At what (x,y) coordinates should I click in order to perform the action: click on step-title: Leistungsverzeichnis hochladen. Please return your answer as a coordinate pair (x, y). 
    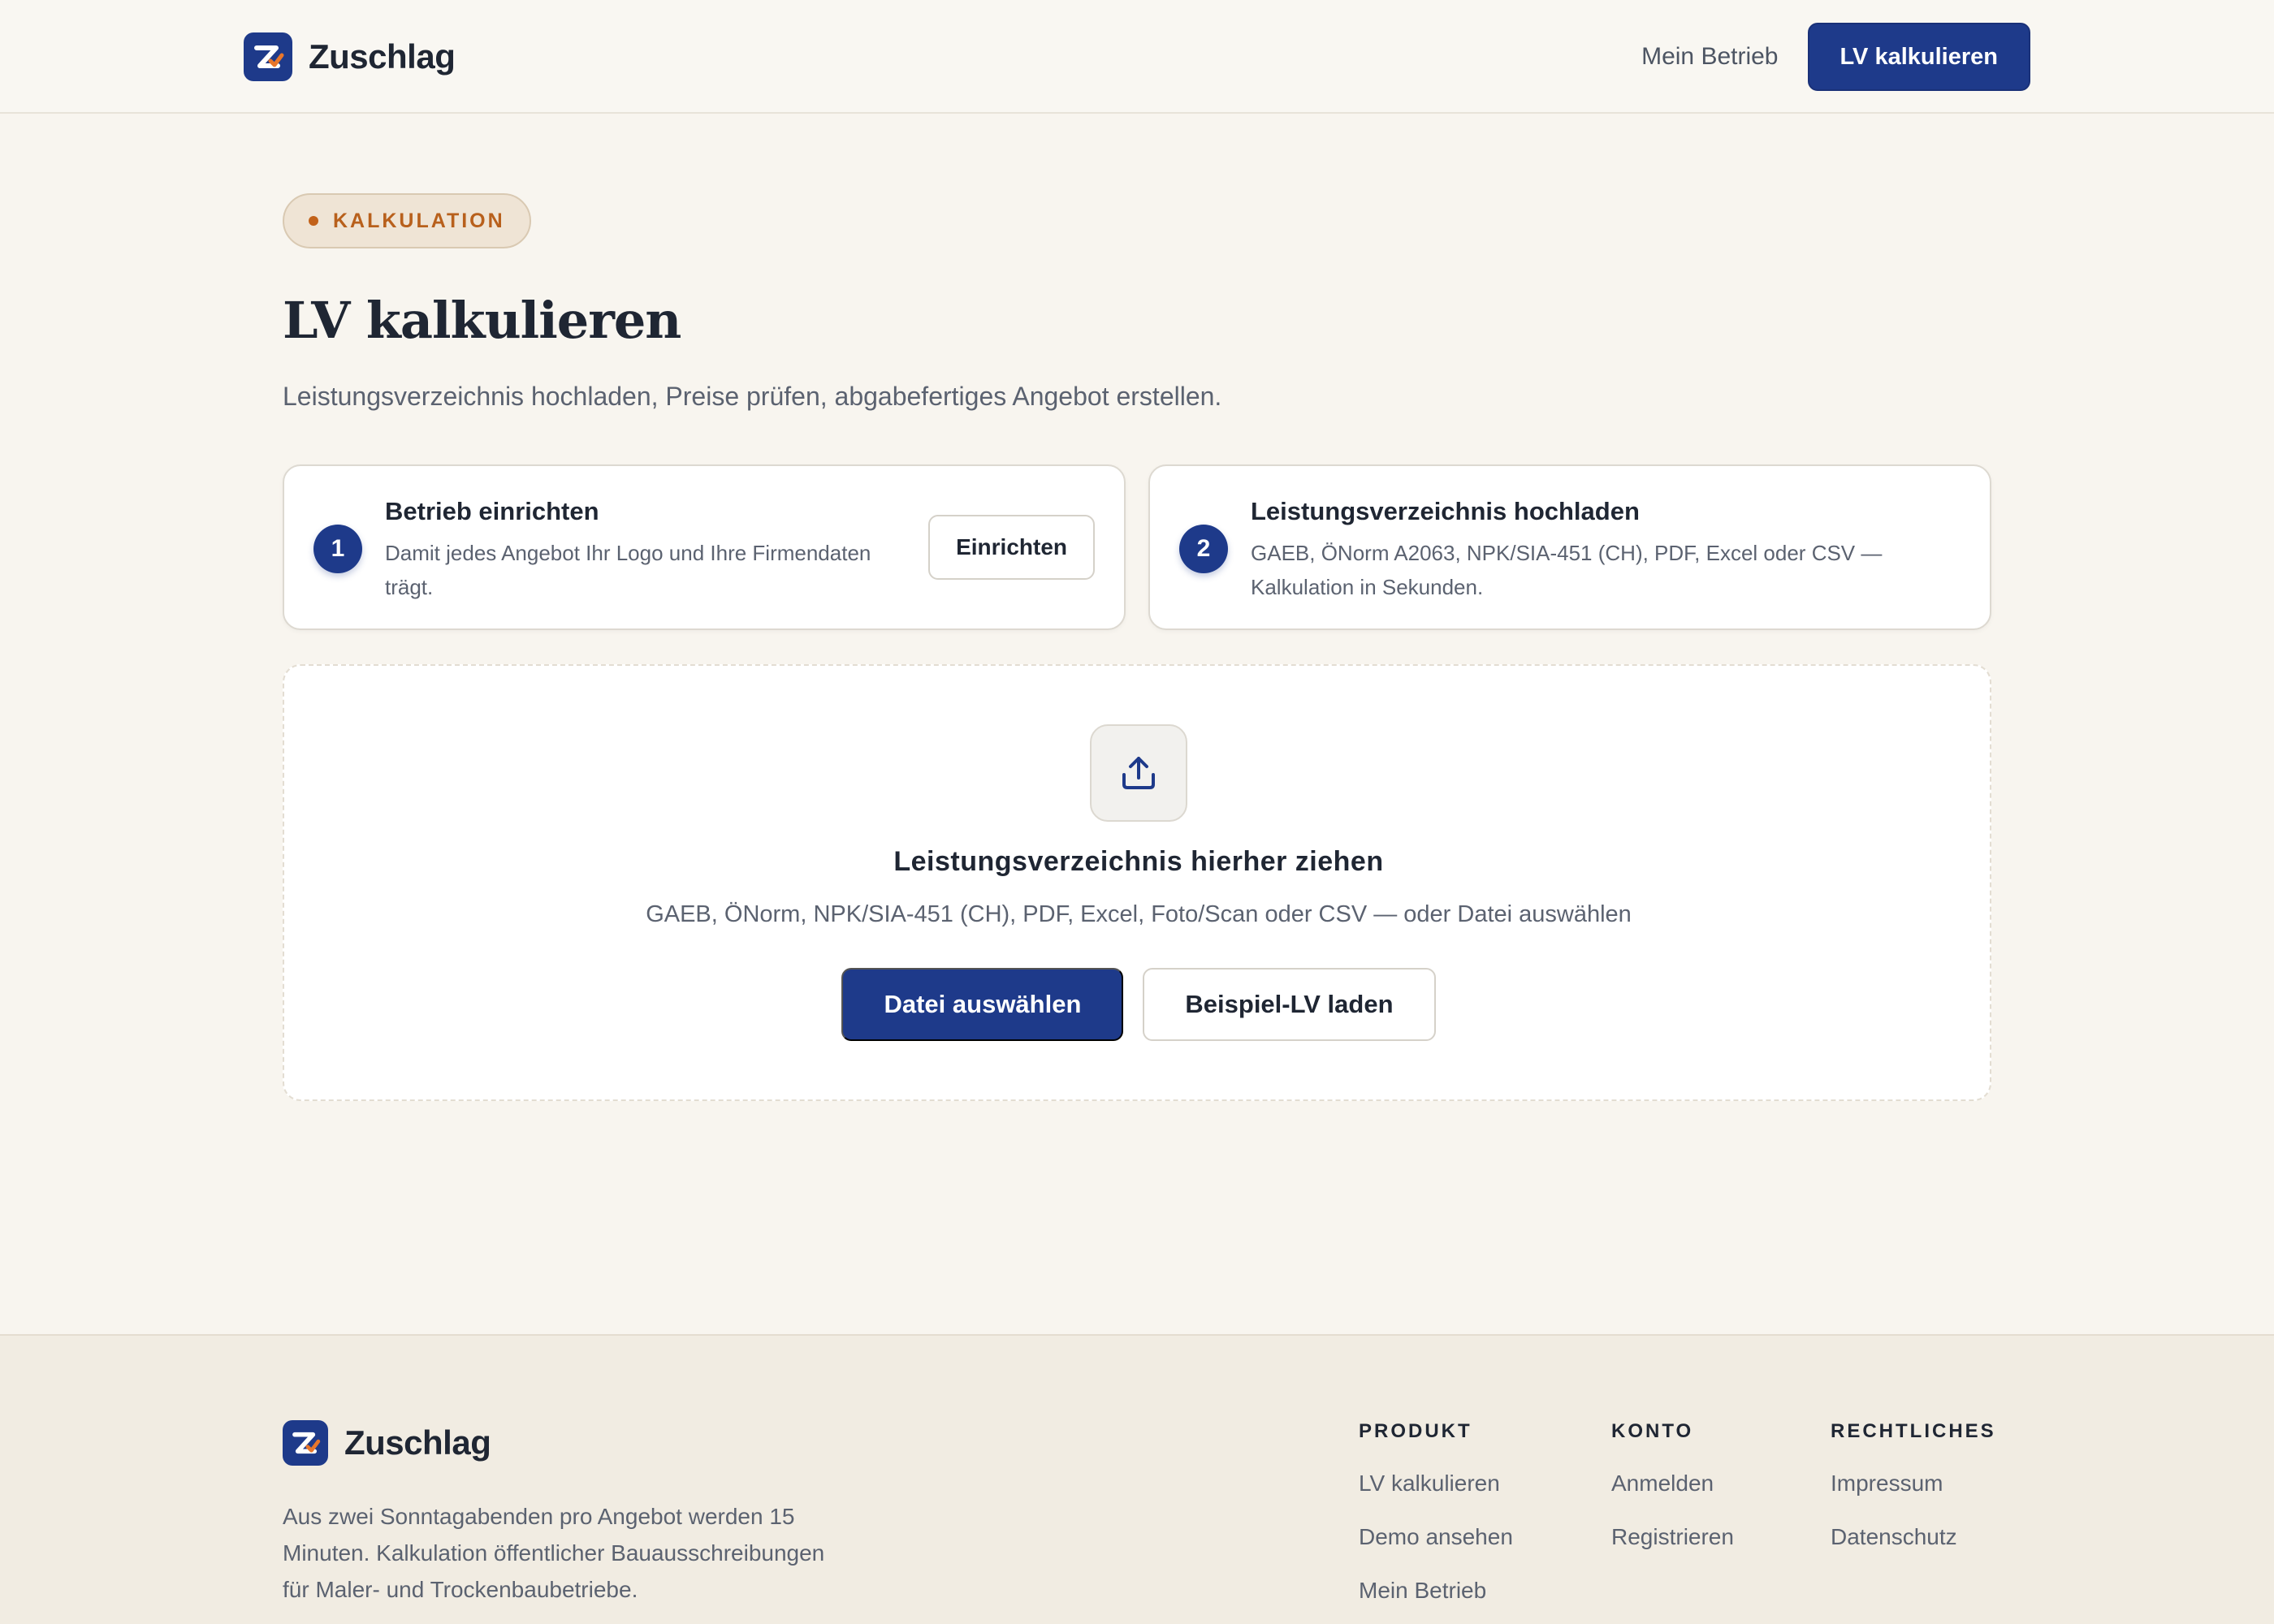
    Looking at the image, I should click on (1446, 511).